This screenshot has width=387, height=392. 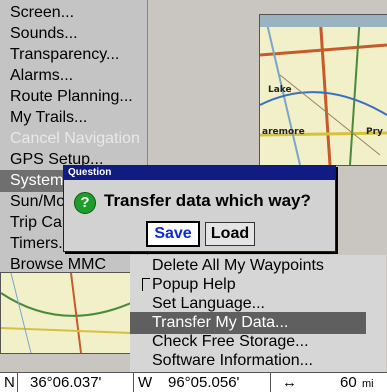 I want to click on map-view-bottom, so click(x=66, y=313).